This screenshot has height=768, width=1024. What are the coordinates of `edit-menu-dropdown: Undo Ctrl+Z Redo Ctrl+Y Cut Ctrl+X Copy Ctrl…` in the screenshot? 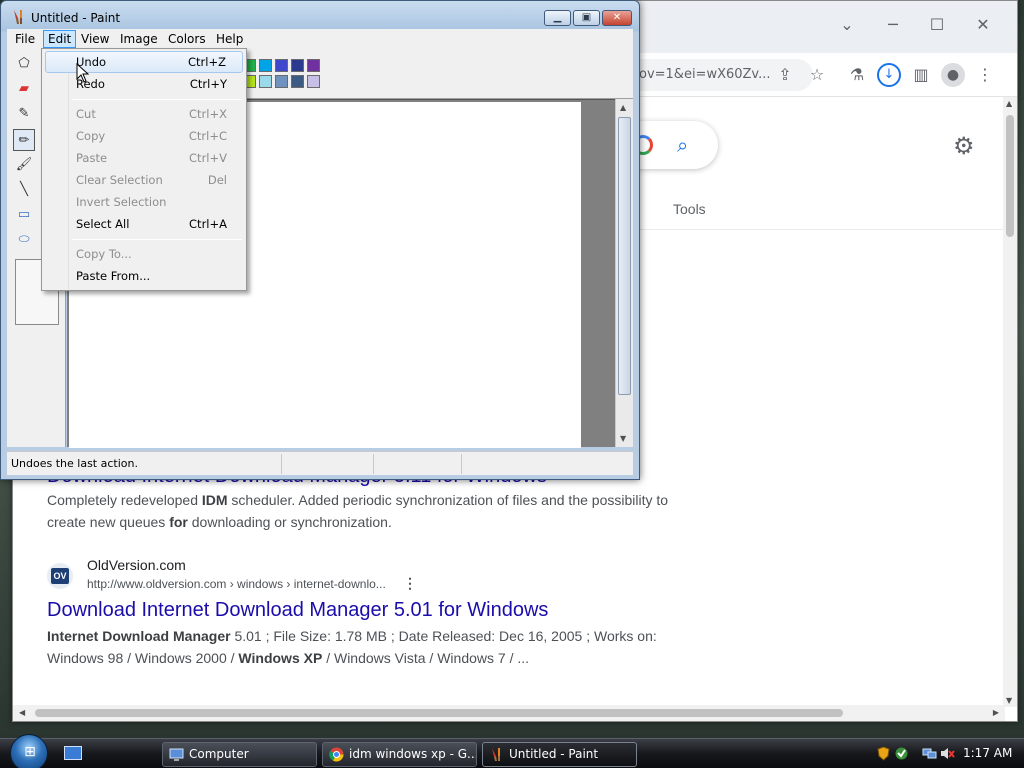 It's located at (144, 169).